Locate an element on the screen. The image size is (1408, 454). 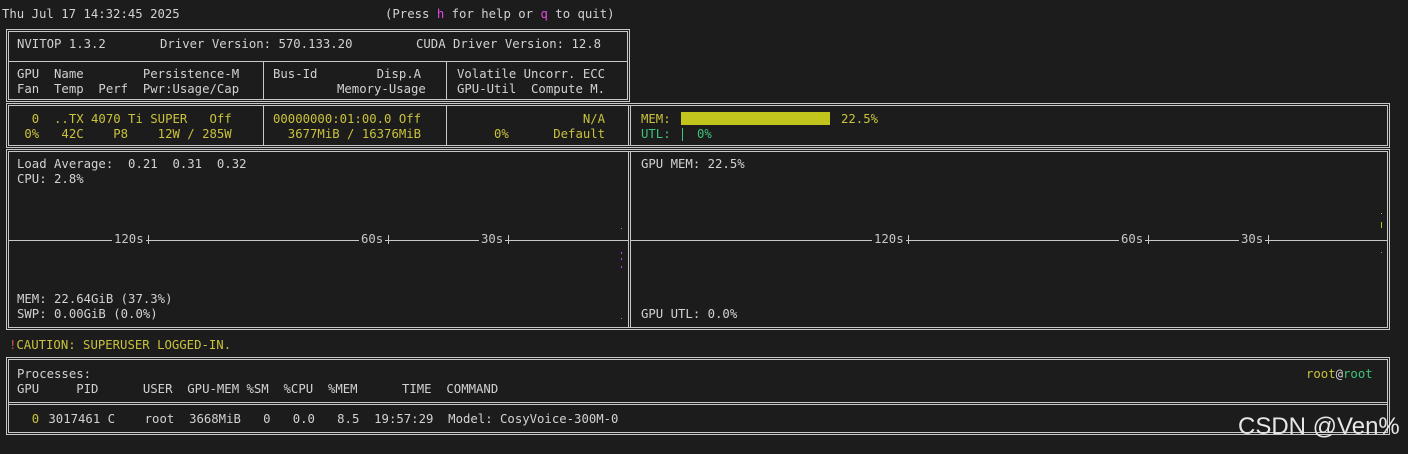
cpu-usage: CPU: 2.8% is located at coordinates (50, 179).